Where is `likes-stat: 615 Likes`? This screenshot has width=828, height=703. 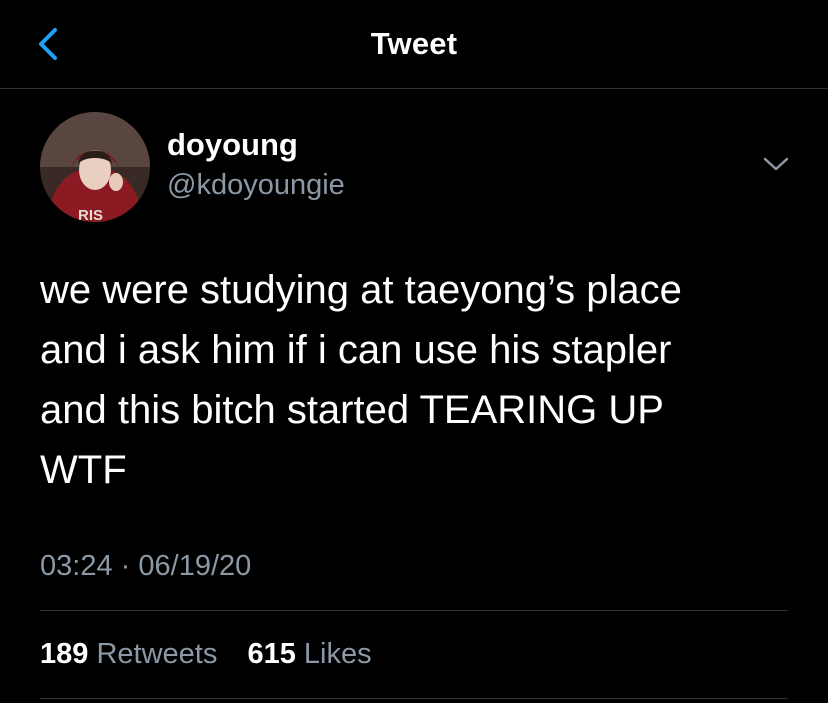
likes-stat: 615 Likes is located at coordinates (305, 654).